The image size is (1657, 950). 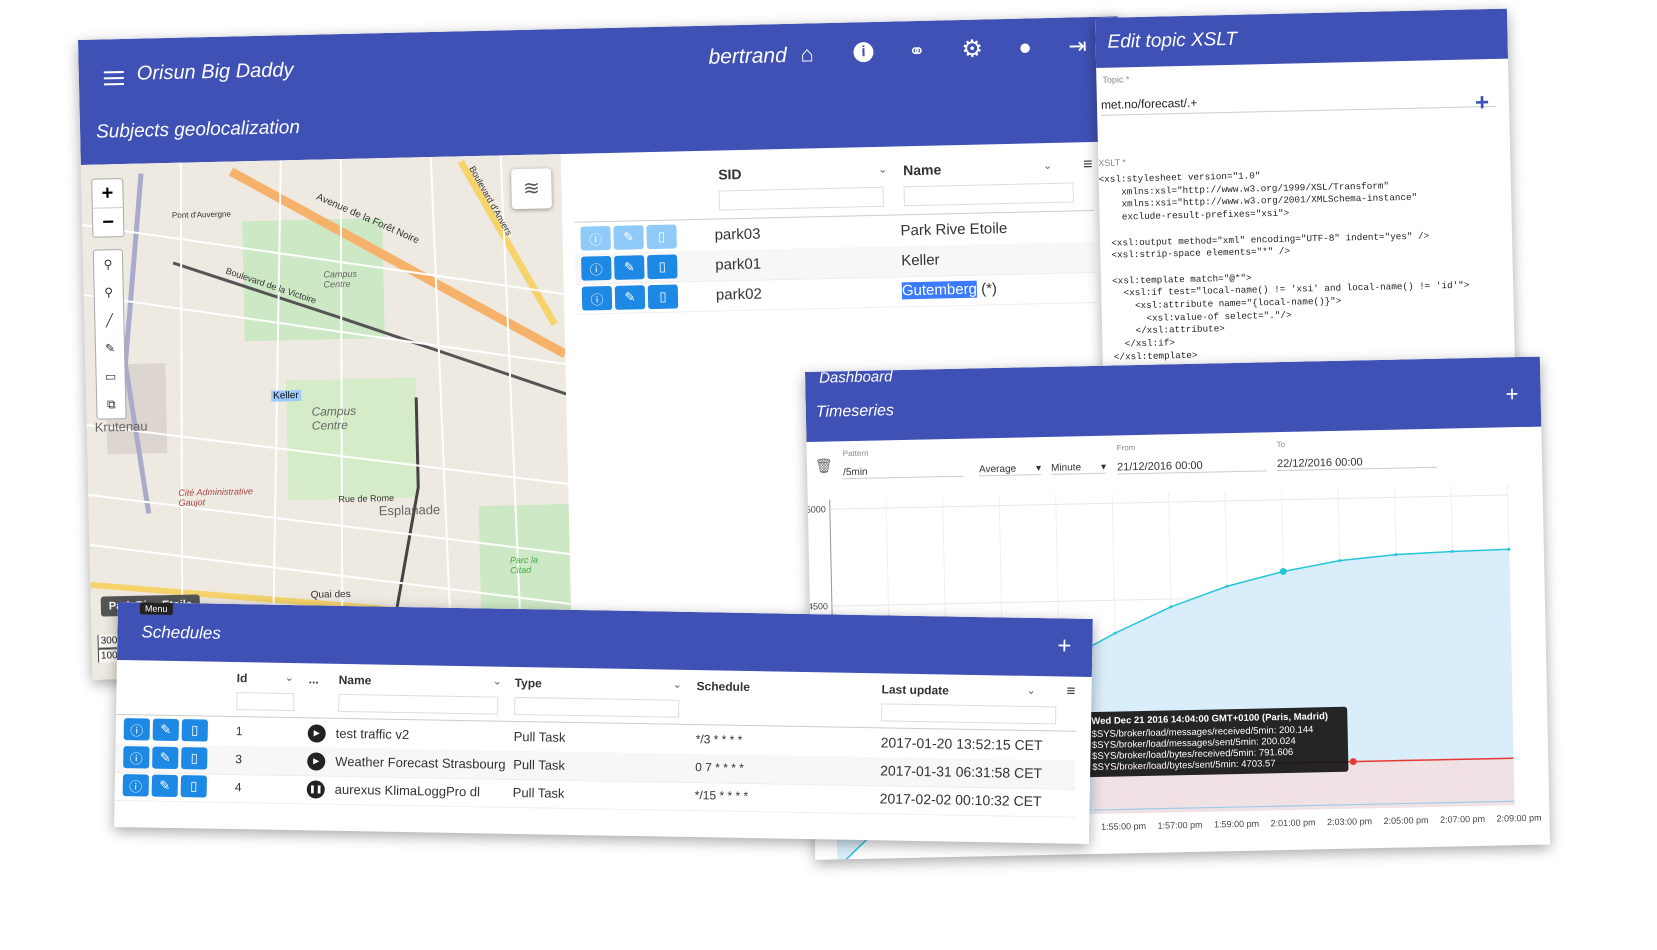 What do you see at coordinates (1078, 468) in the screenshot?
I see `interval-select: Minute ▾` at bounding box center [1078, 468].